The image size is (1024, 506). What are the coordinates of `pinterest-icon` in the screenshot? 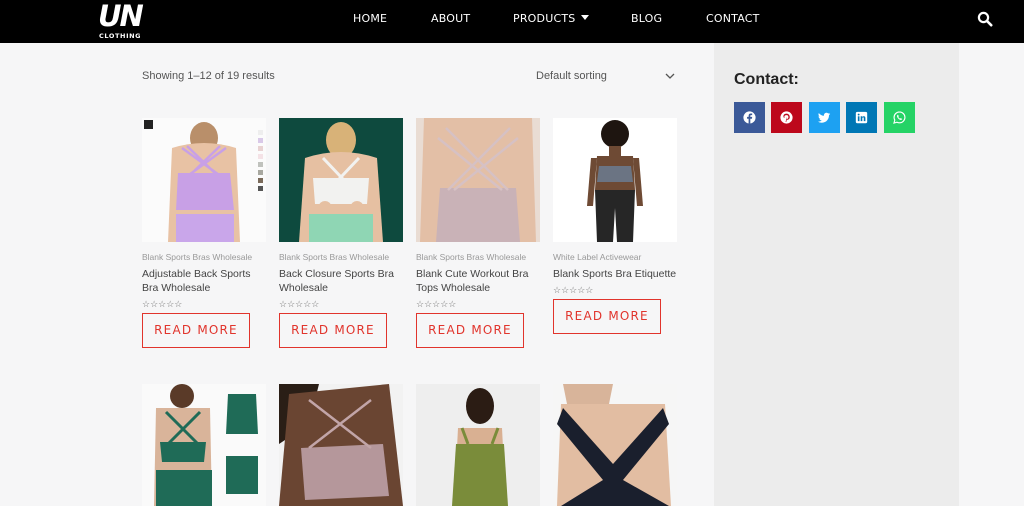 It's located at (786, 117).